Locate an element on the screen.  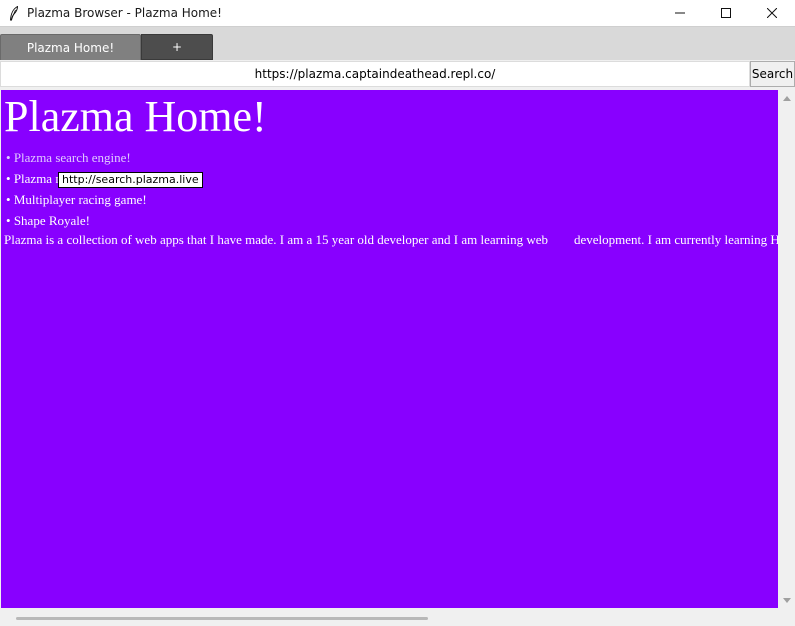
url-input is located at coordinates (375, 74).